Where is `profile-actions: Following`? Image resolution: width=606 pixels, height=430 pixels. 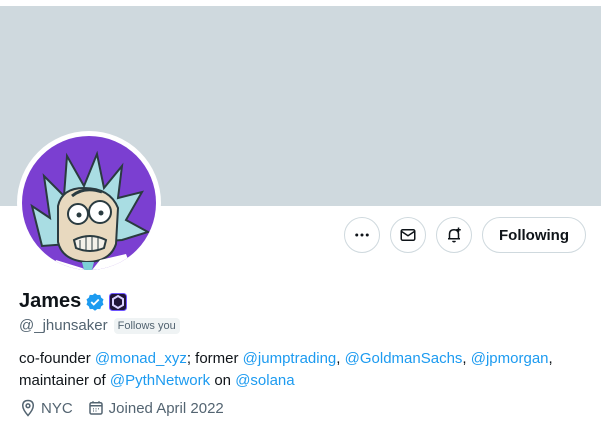
profile-actions: Following is located at coordinates (465, 235).